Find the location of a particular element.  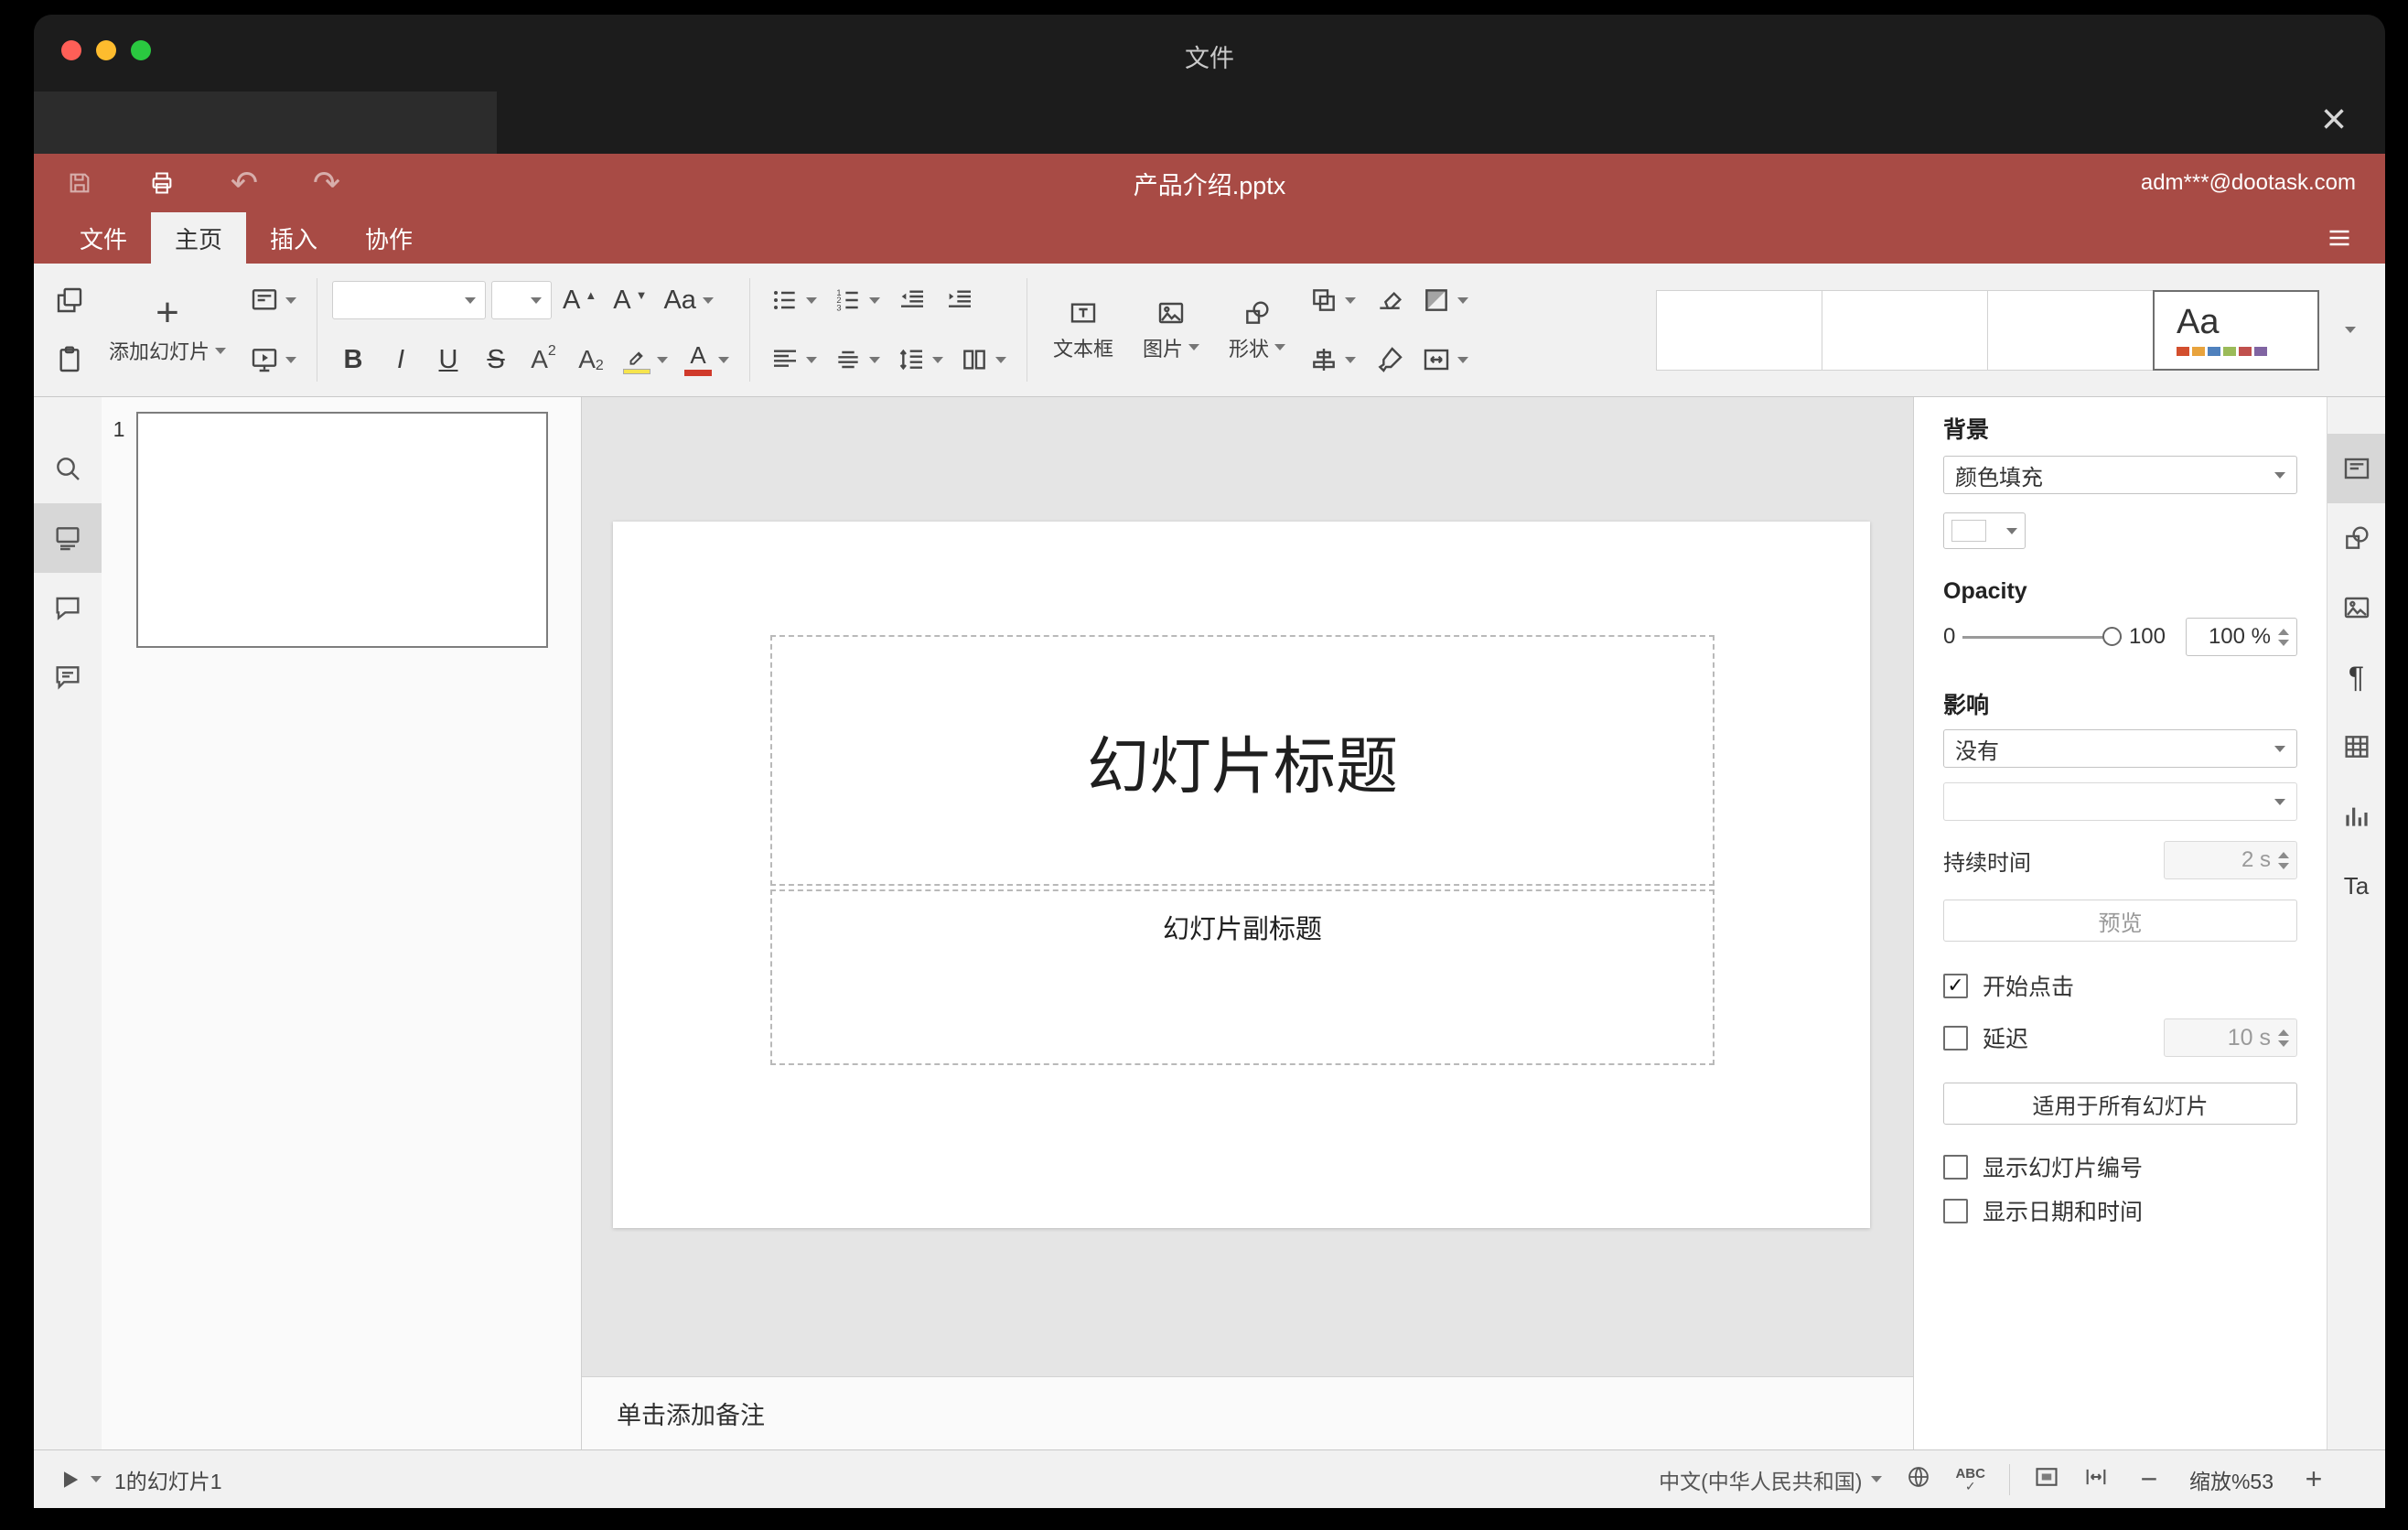

theme-gallery: Aa is located at coordinates (2013, 330).